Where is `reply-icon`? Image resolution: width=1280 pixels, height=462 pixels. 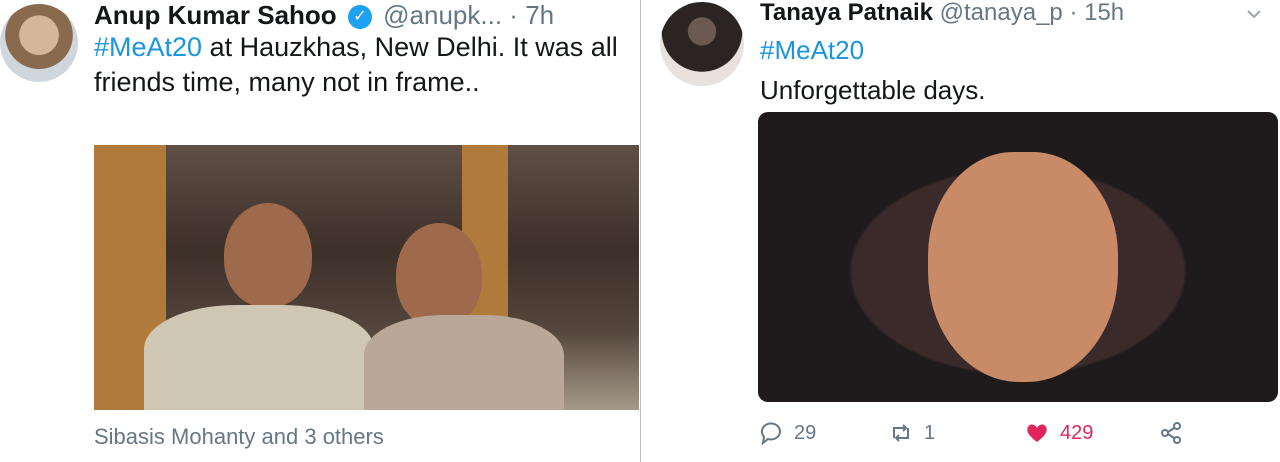 reply-icon is located at coordinates (770, 434).